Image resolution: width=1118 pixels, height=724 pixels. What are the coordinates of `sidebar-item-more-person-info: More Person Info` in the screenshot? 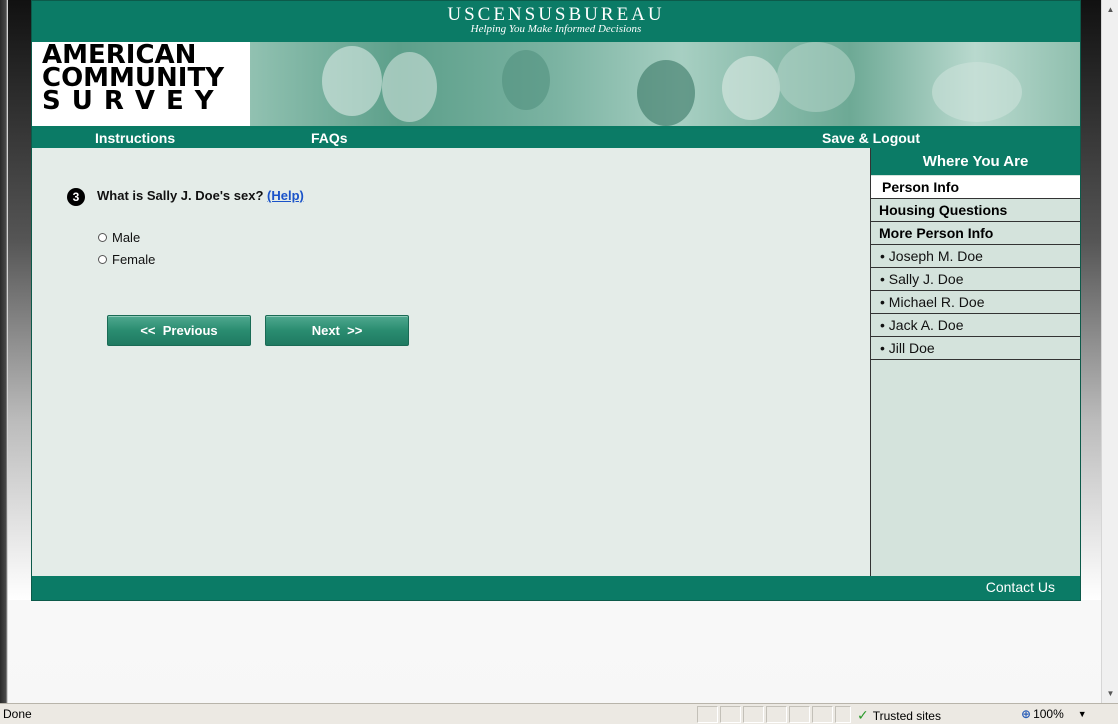 It's located at (975, 233).